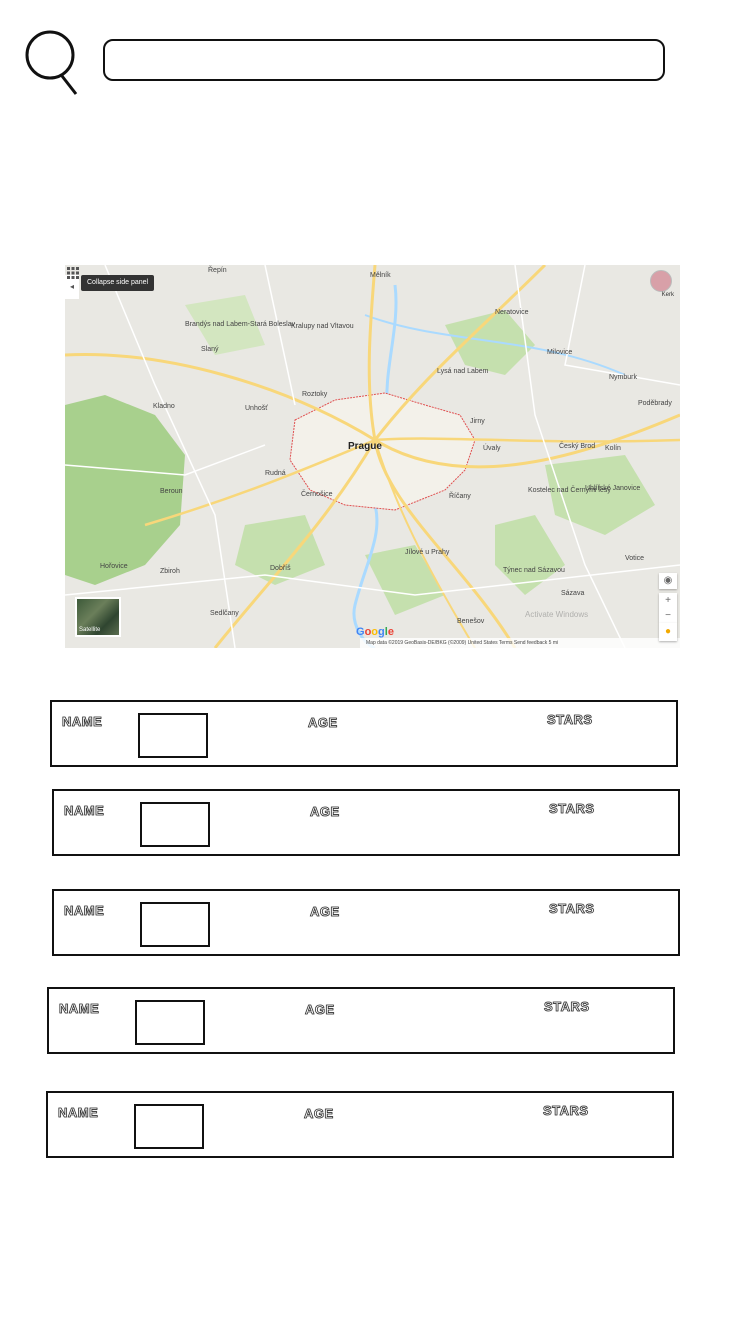 The image size is (740, 1332). Describe the element at coordinates (667, 295) in the screenshot. I see `account-label: Kerk` at that location.